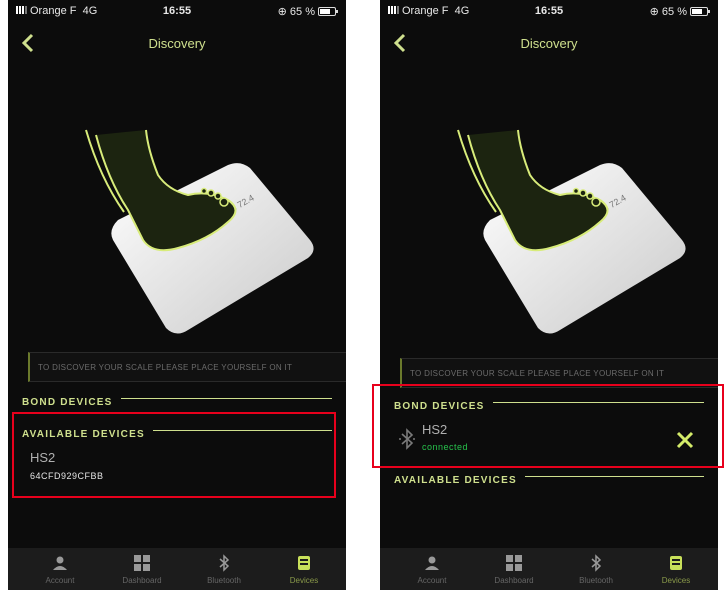  I want to click on highlight-box-bond-devices, so click(548, 426).